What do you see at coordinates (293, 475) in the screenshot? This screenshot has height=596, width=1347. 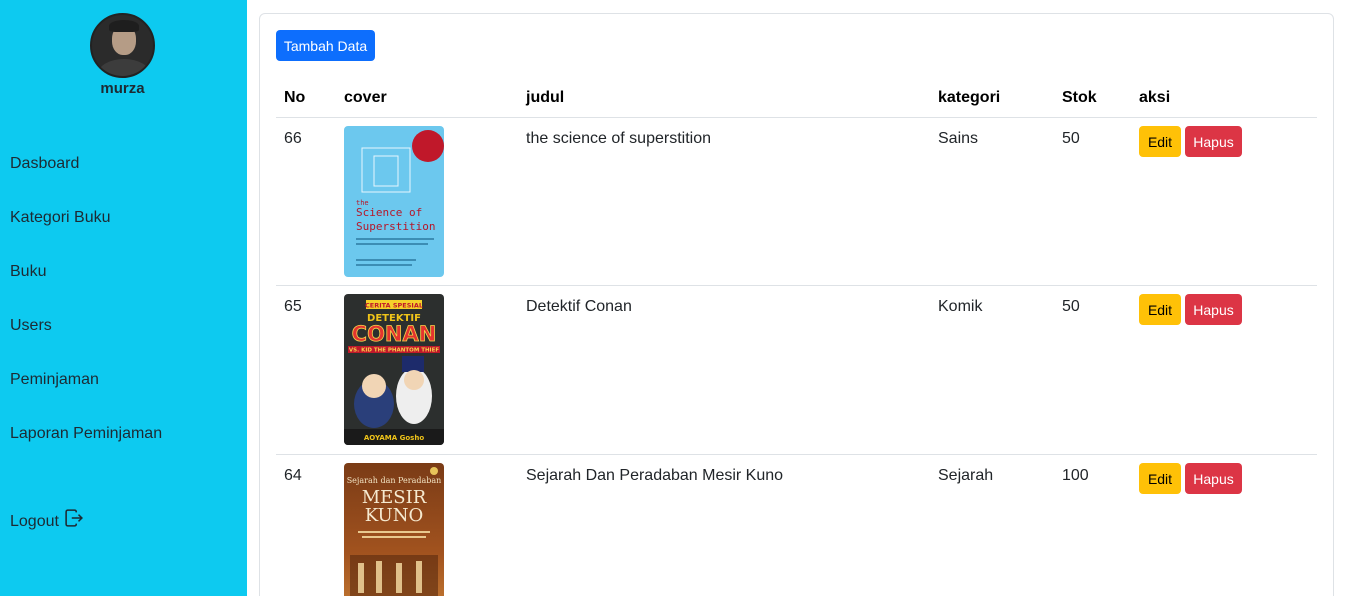 I see `cell-no: 64` at bounding box center [293, 475].